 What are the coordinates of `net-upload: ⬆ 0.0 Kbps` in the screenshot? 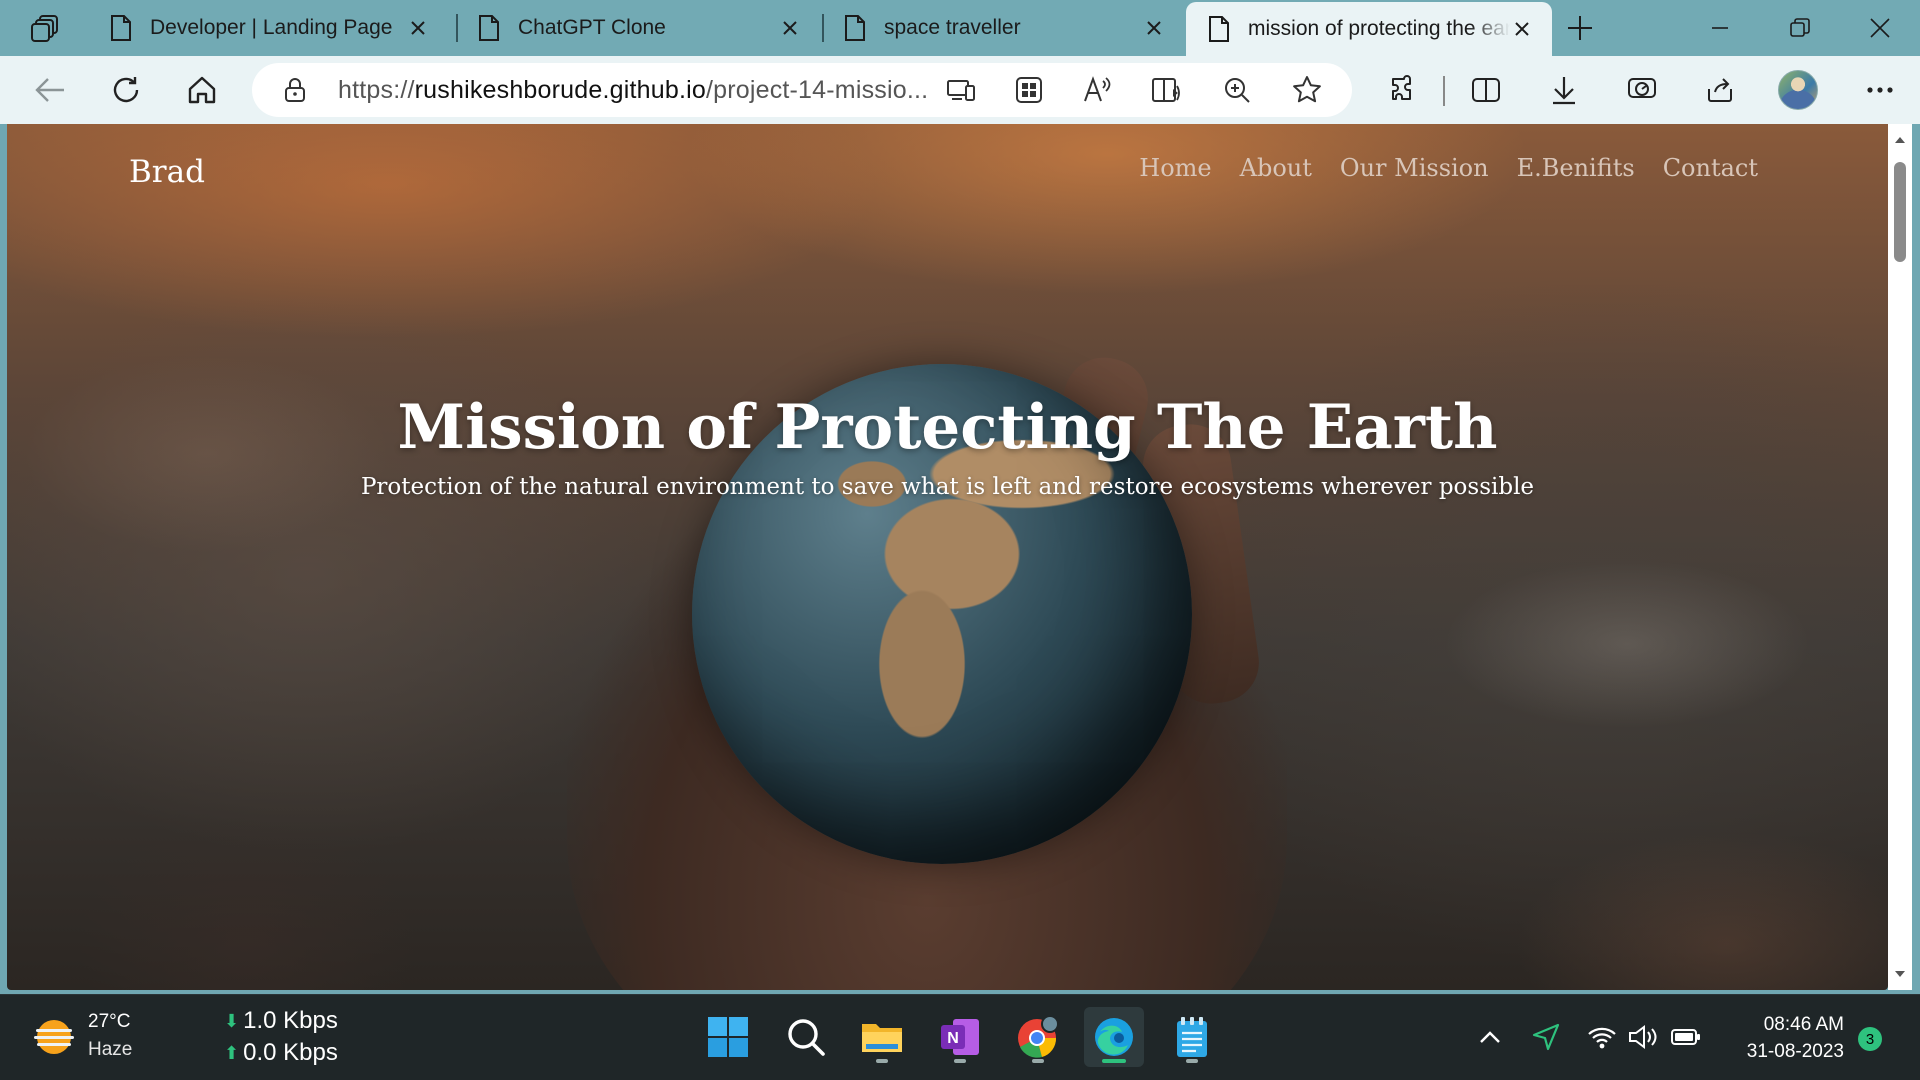 It's located at (281, 1053).